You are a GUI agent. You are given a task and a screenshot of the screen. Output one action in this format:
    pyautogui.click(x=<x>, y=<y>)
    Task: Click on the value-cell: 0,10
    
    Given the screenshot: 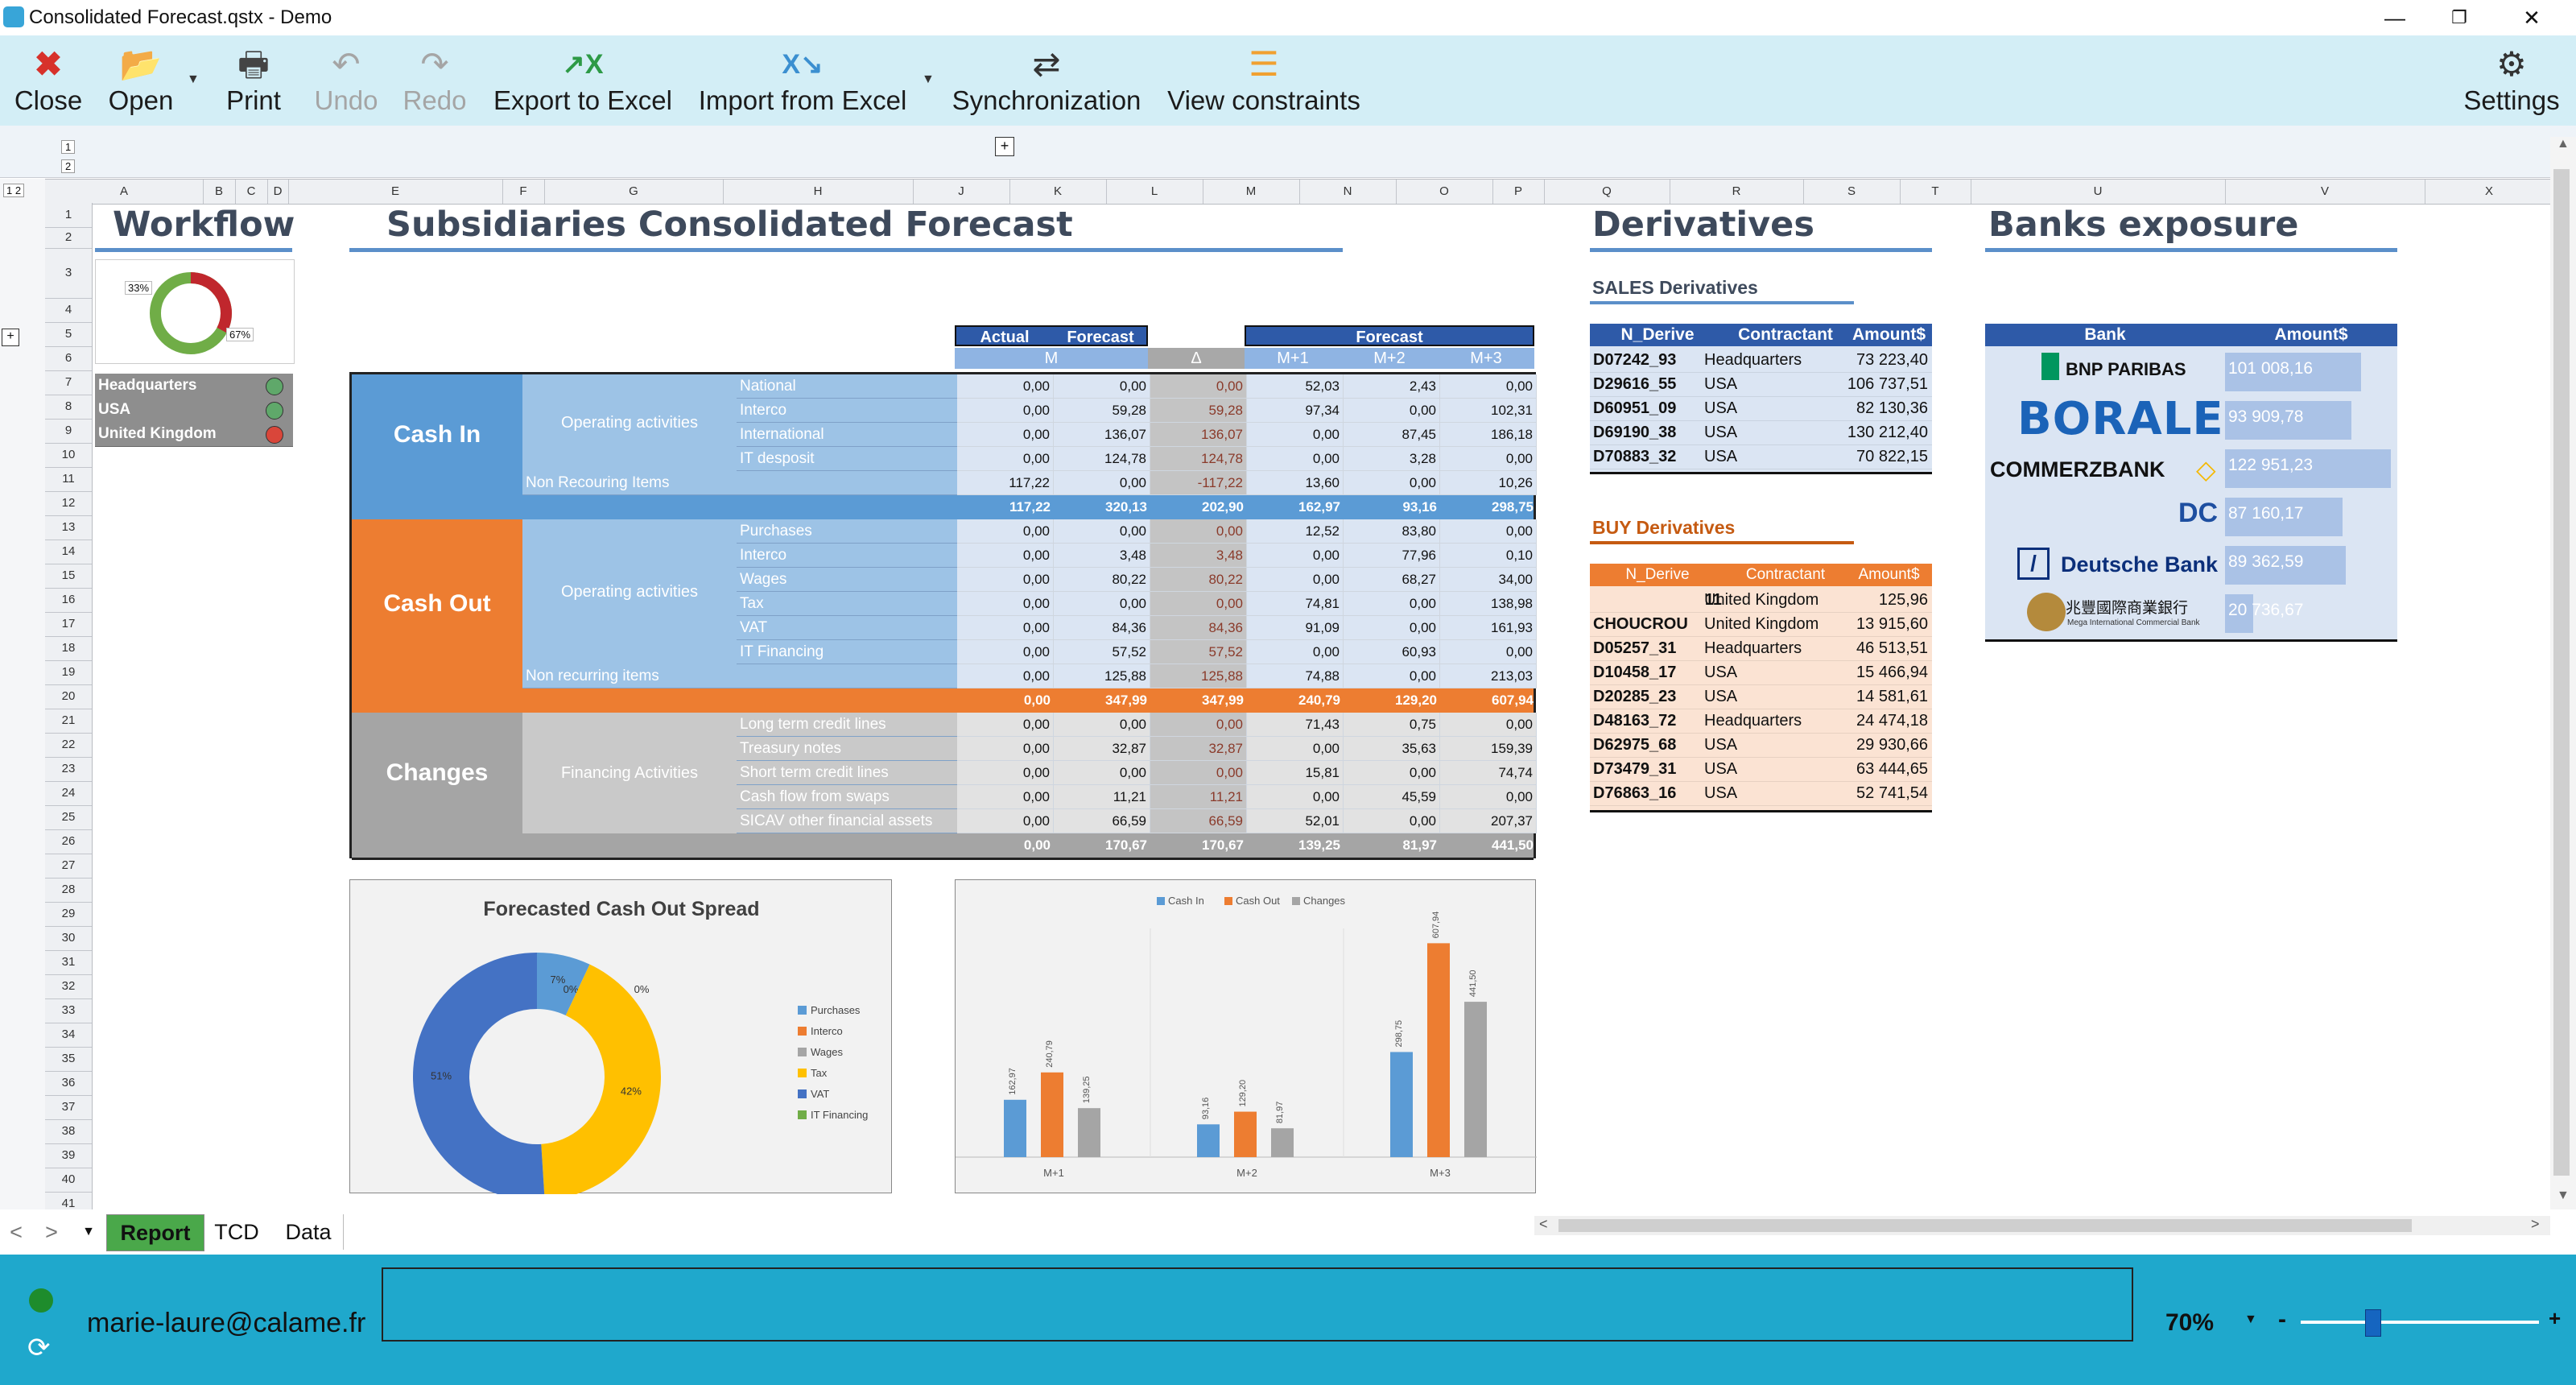 What is the action you would take?
    pyautogui.click(x=1488, y=556)
    